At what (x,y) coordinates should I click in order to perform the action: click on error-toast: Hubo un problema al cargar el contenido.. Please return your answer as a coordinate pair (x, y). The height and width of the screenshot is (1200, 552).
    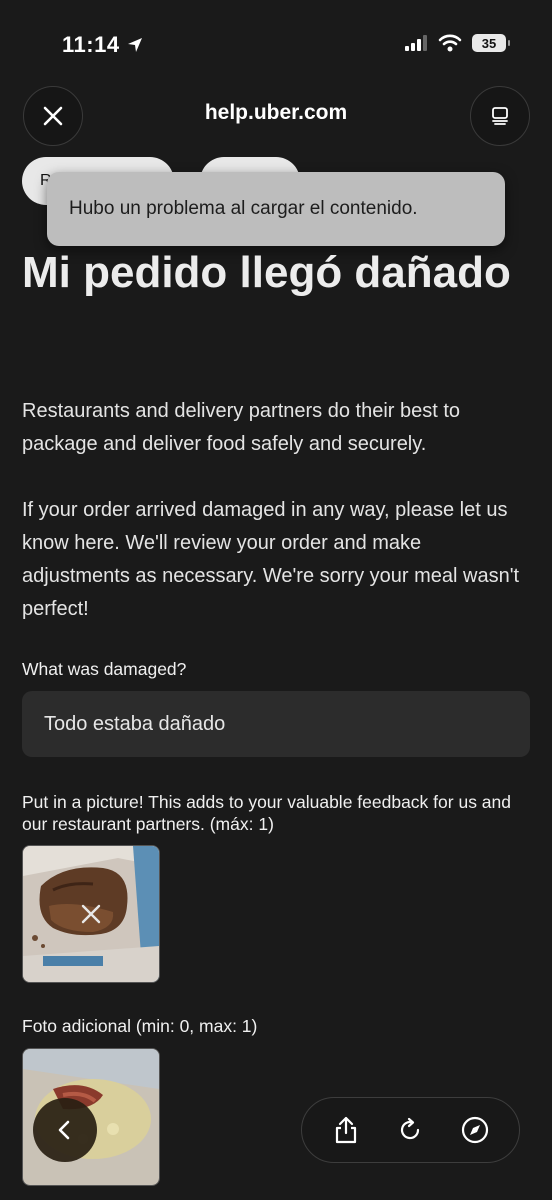
    Looking at the image, I should click on (276, 209).